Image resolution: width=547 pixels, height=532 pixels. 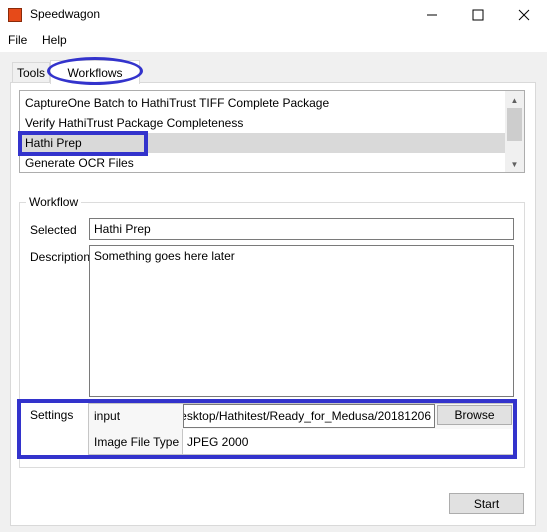 I want to click on start-button: Start, so click(x=486, y=503).